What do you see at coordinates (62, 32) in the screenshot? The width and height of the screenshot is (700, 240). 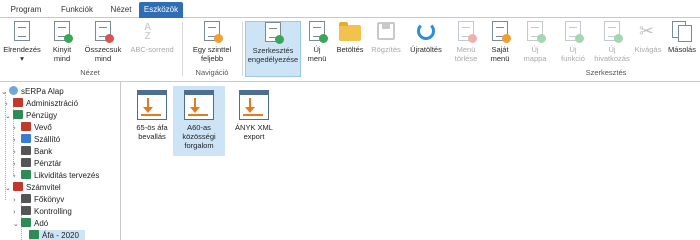 I see `expand-all-icon` at bounding box center [62, 32].